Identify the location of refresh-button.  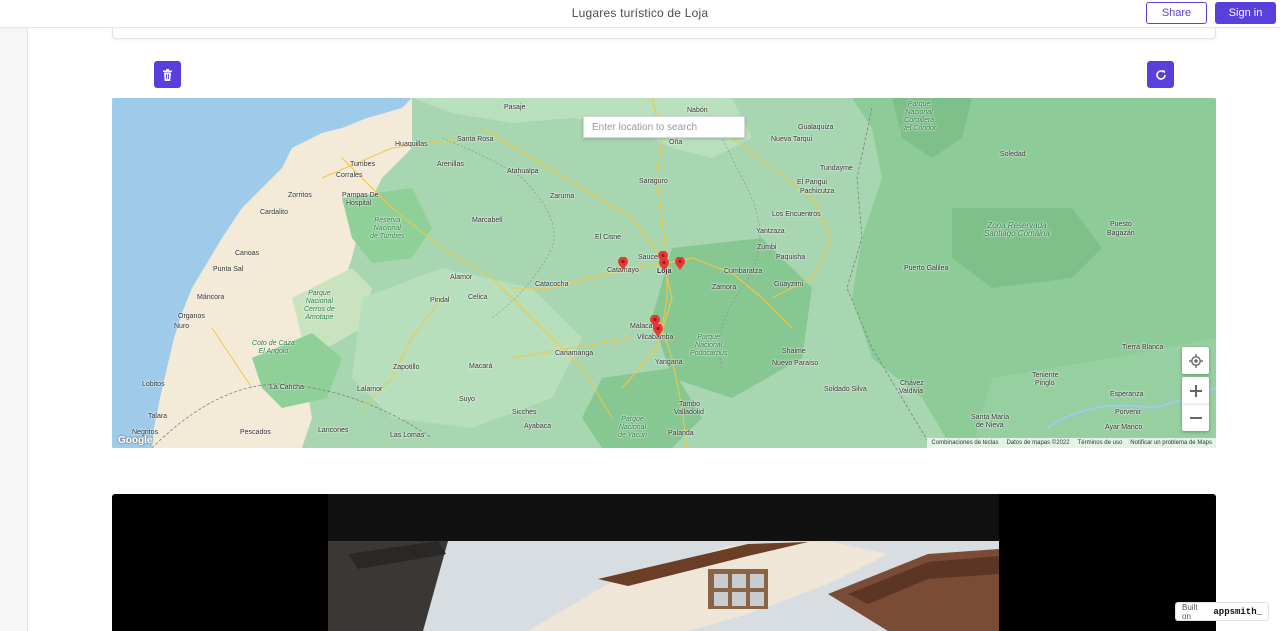
(1160, 74).